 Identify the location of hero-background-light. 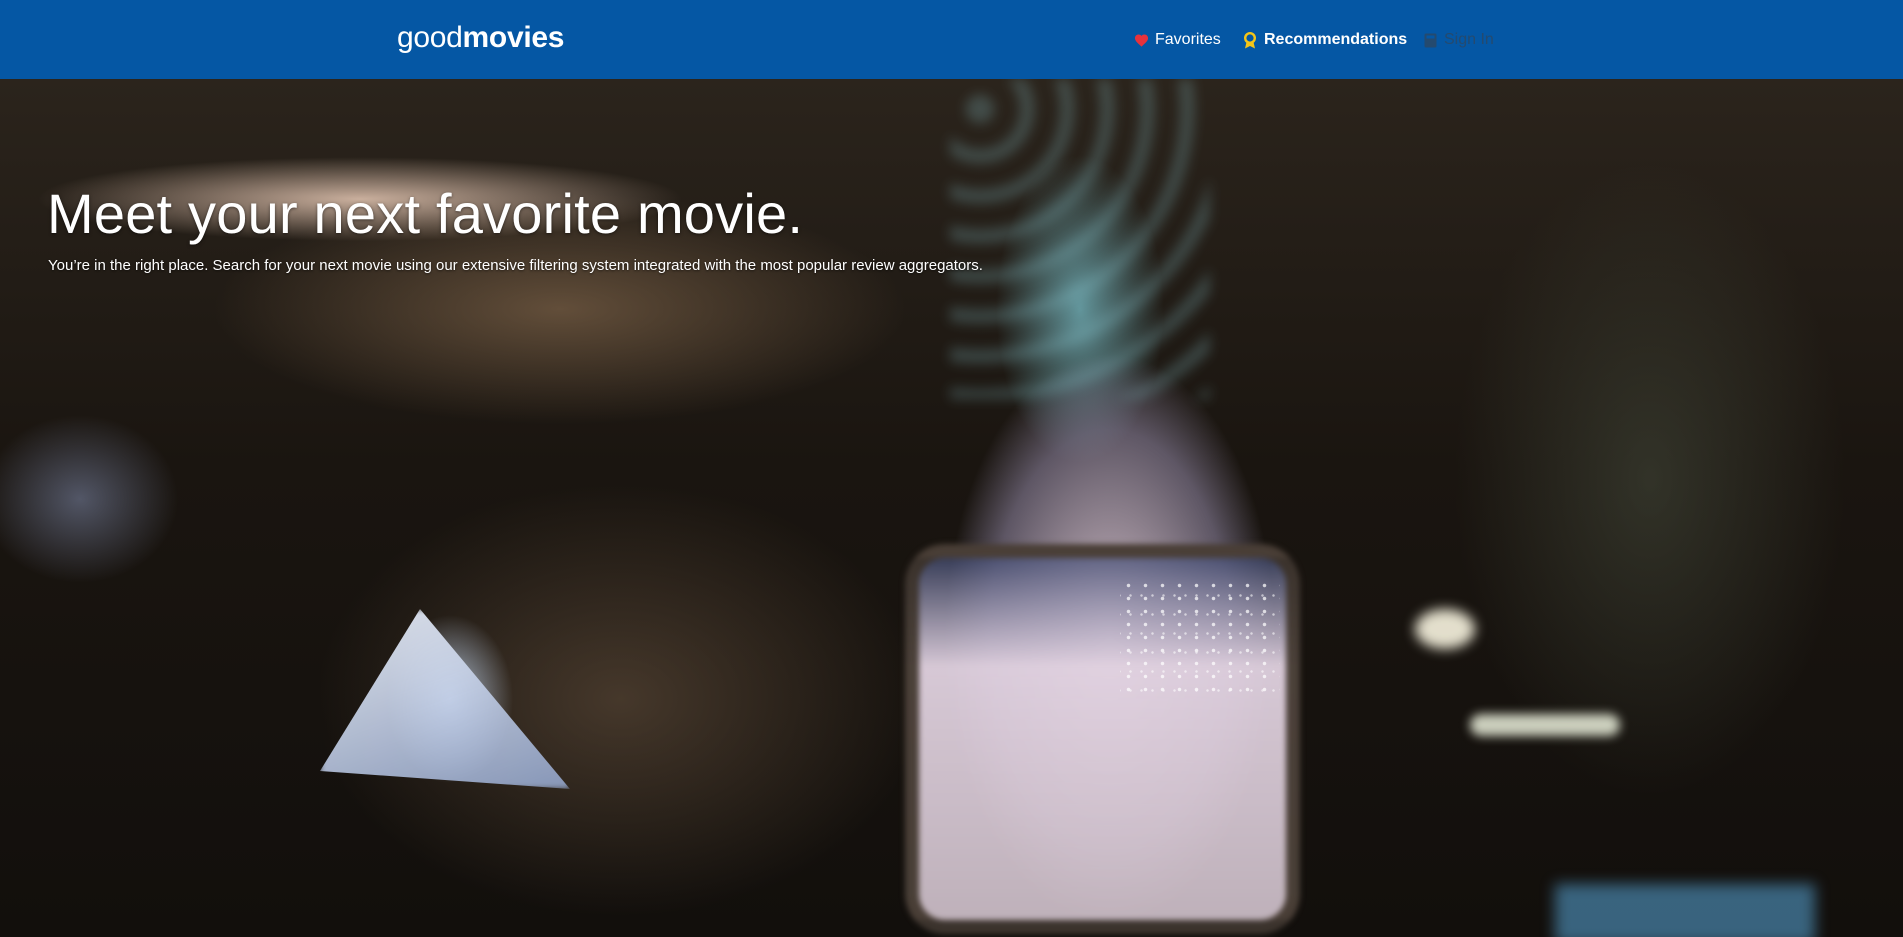
(1445, 629).